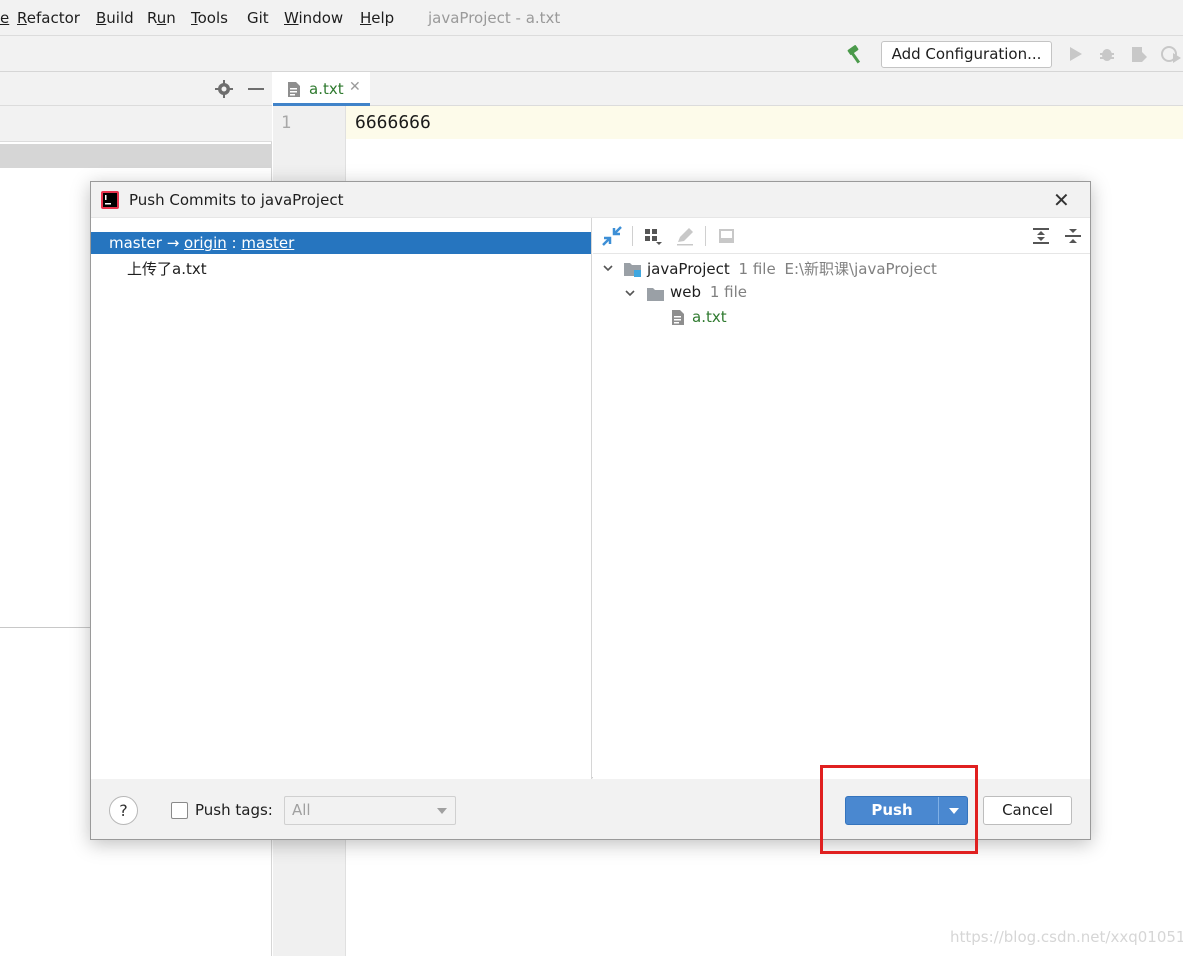 This screenshot has width=1183, height=956. I want to click on edit-source-icon, so click(685, 236).